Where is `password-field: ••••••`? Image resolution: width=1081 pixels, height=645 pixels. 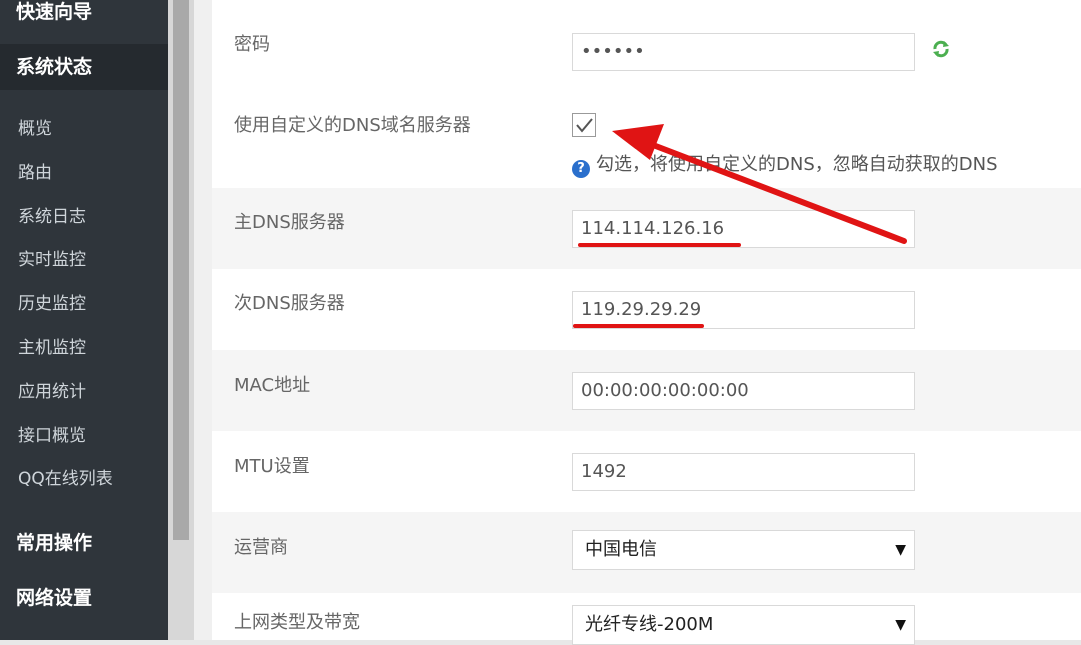 password-field: •••••• is located at coordinates (743, 52).